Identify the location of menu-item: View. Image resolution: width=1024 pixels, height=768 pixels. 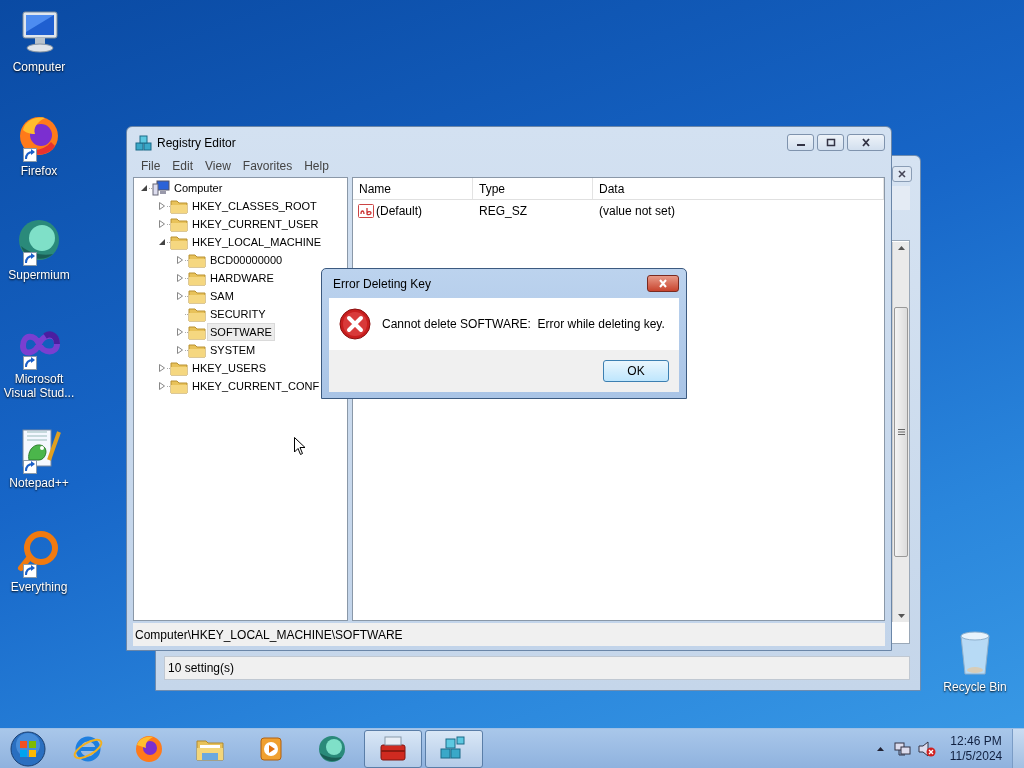
(218, 166).